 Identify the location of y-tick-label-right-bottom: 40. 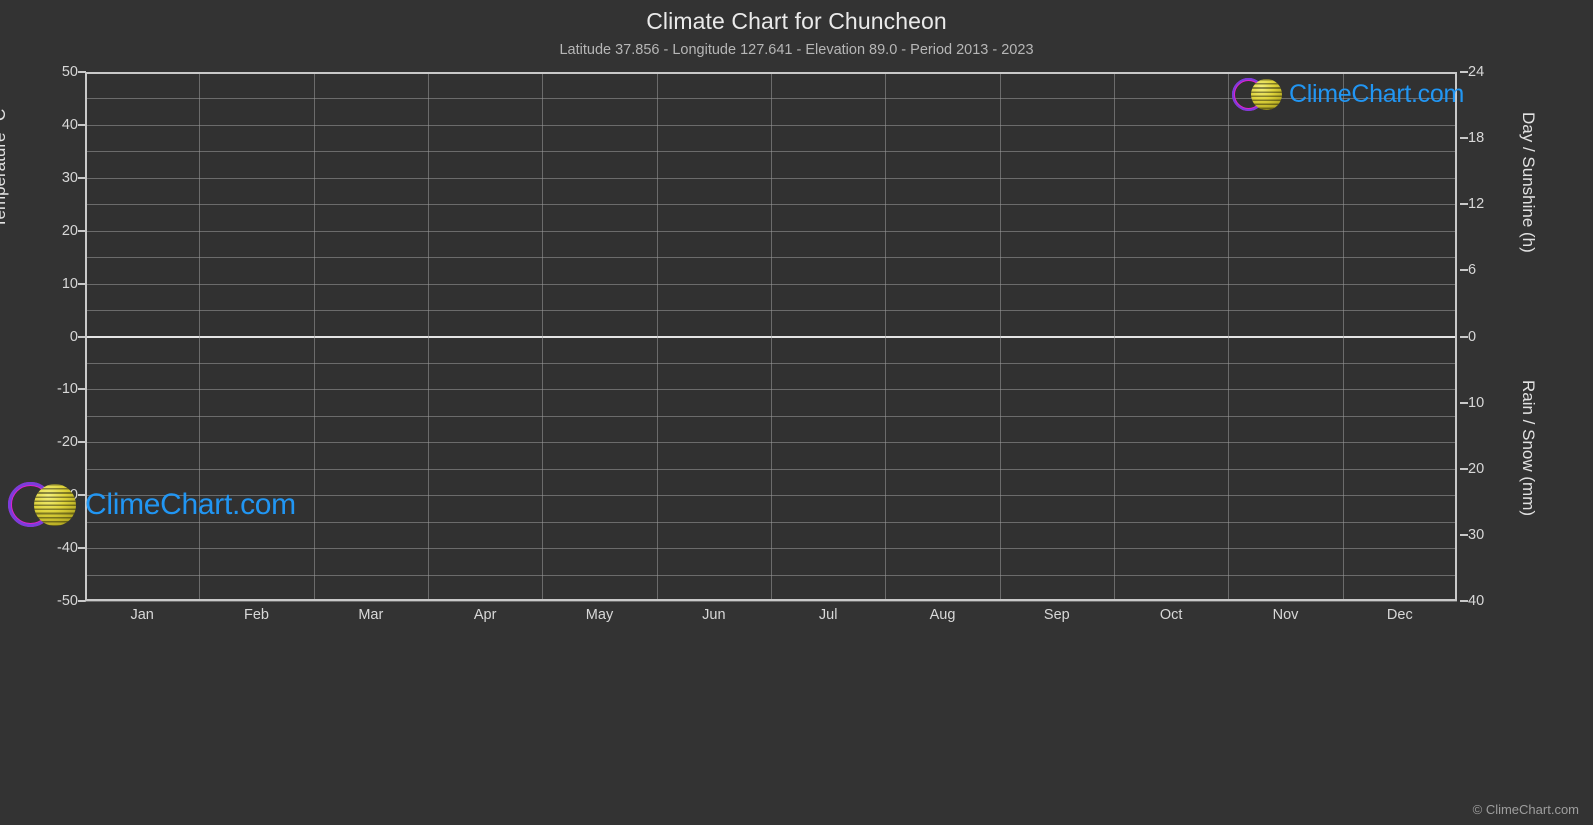
(1476, 601).